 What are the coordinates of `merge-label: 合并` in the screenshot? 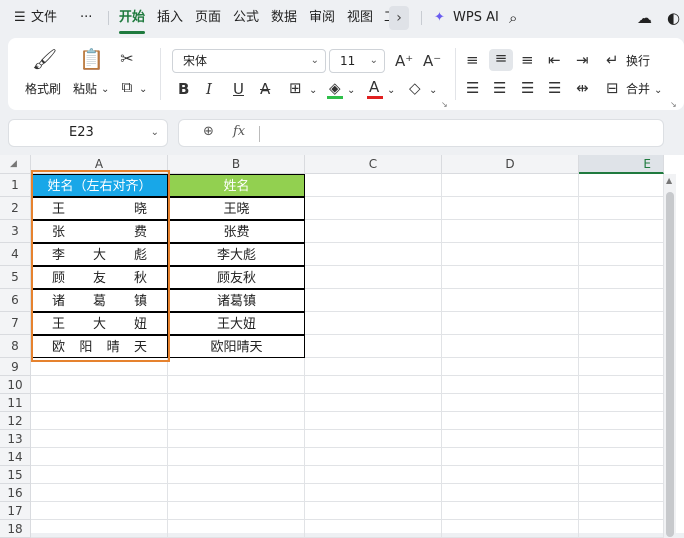 It's located at (638, 88).